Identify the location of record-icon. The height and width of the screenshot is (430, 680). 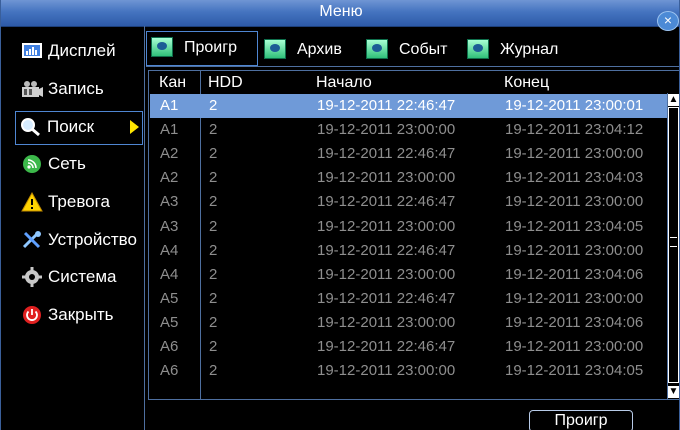
(32, 89).